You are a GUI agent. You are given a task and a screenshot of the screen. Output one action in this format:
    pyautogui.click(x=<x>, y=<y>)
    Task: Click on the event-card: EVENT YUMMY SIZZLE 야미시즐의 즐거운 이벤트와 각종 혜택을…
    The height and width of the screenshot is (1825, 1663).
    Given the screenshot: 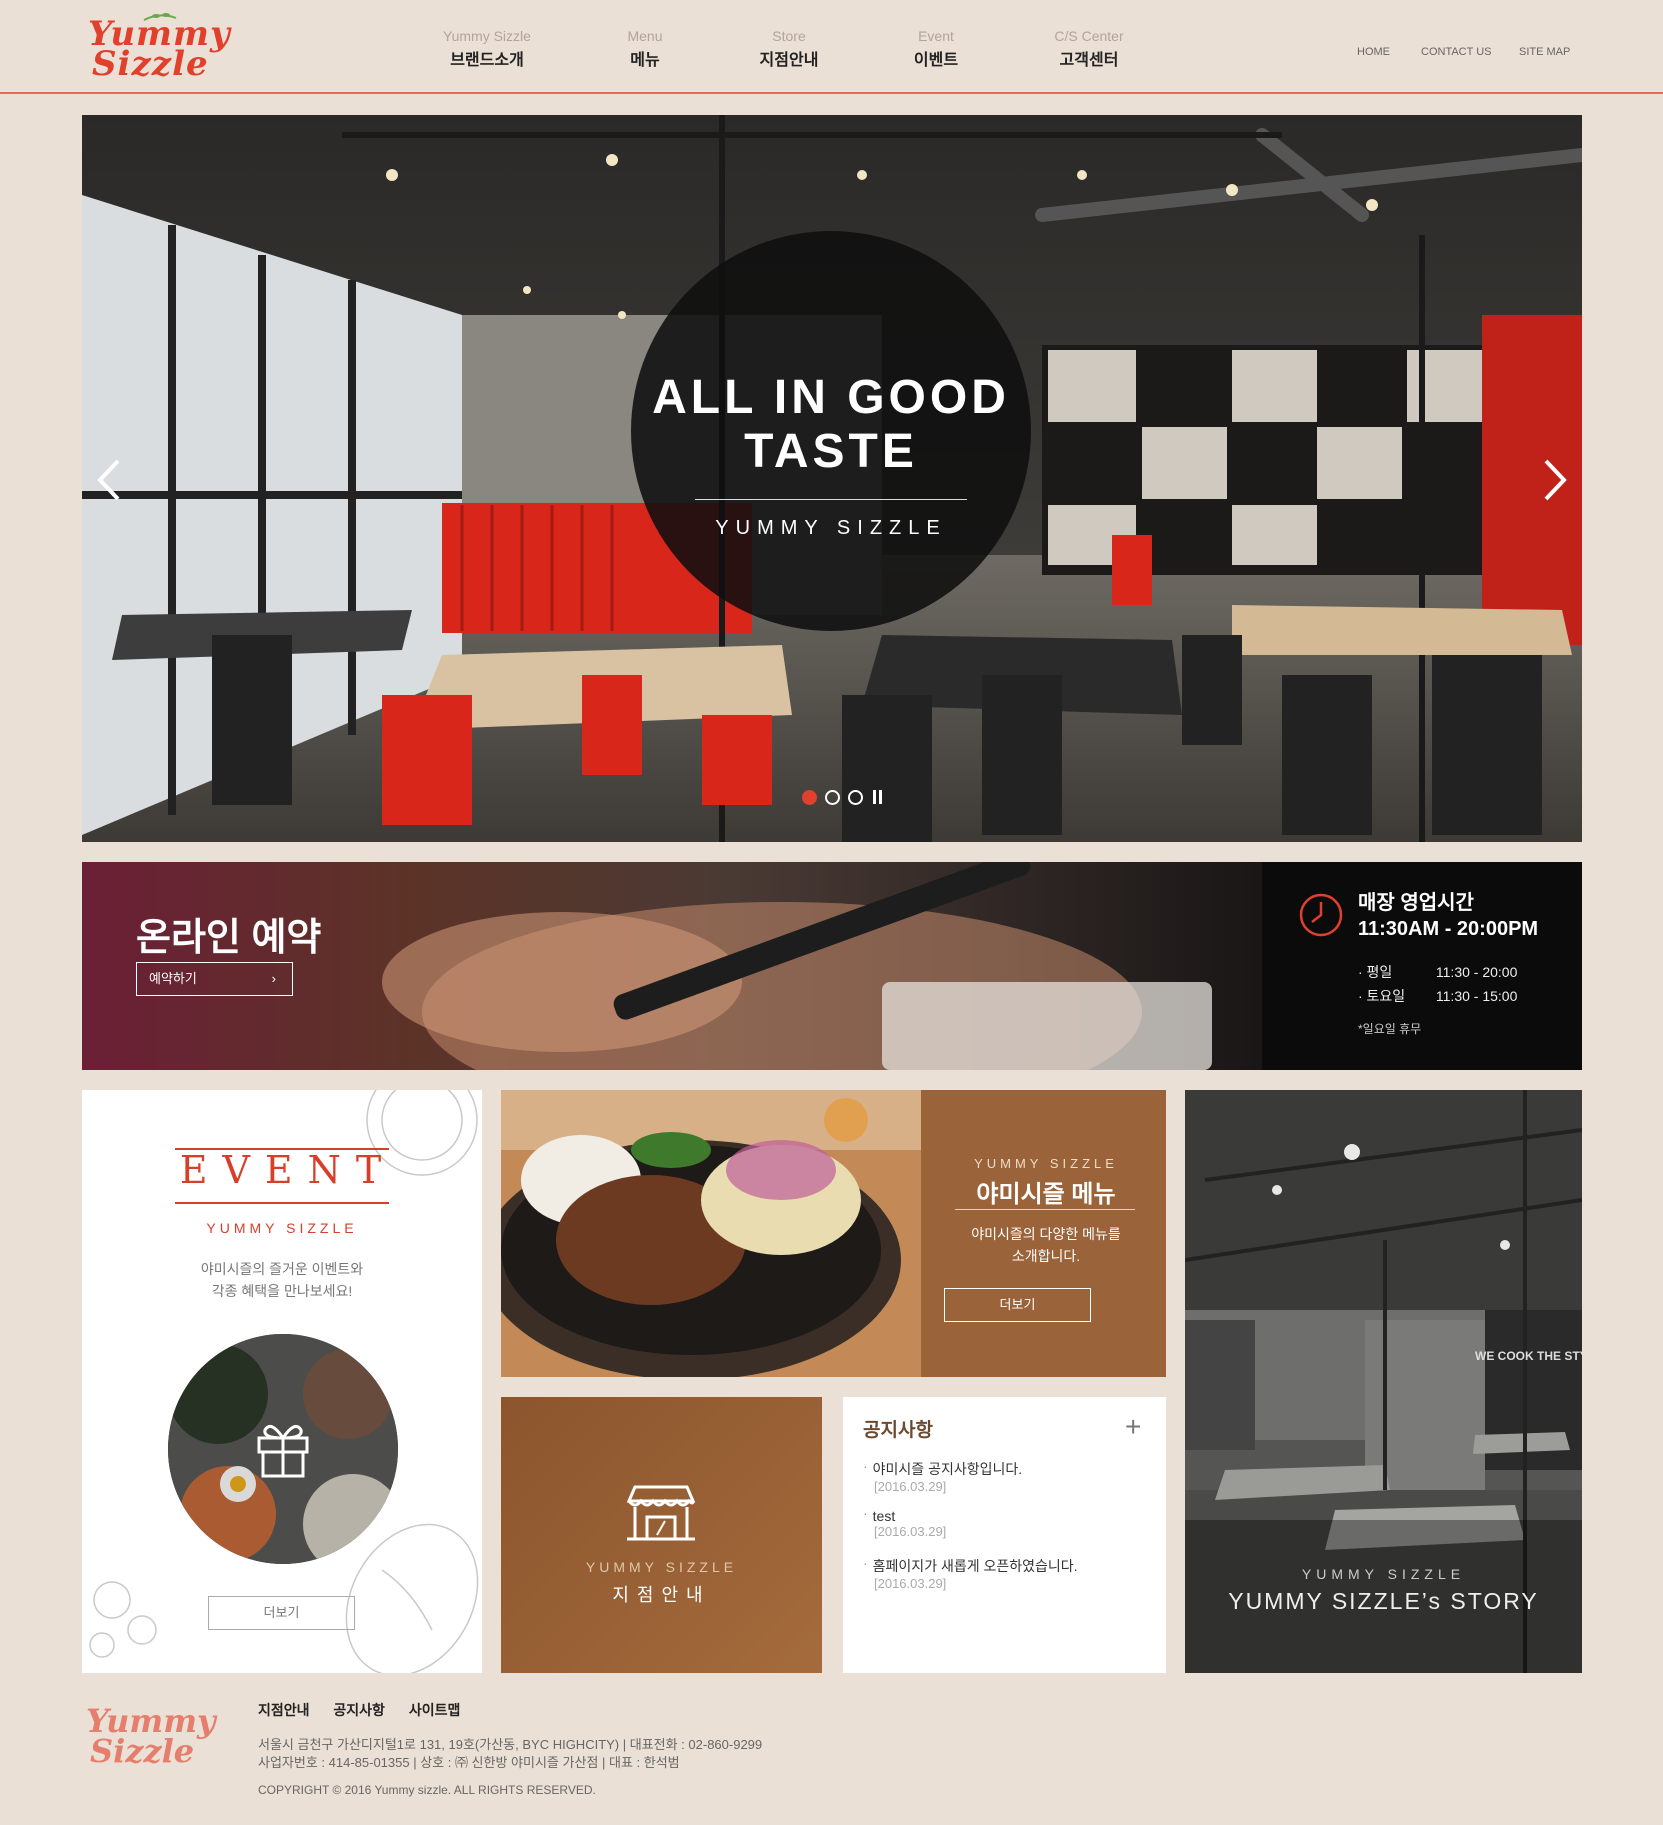 What is the action you would take?
    pyautogui.click(x=282, y=1381)
    